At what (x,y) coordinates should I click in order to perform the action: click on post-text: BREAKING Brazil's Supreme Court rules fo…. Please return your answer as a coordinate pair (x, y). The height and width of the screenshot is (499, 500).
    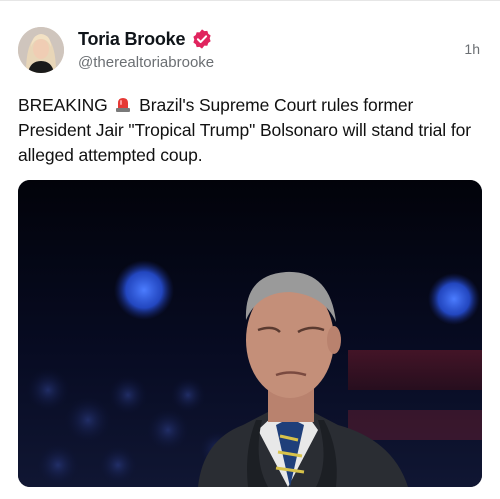
    Looking at the image, I should click on (250, 130).